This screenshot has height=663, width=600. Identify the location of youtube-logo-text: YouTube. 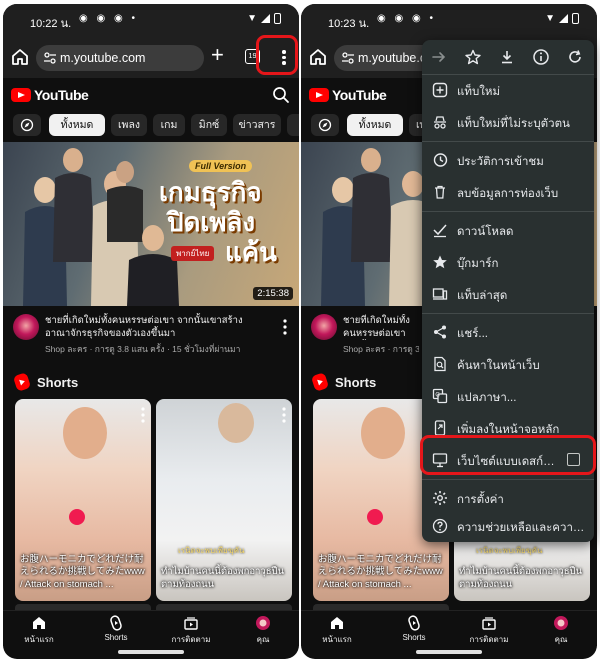
(61, 95).